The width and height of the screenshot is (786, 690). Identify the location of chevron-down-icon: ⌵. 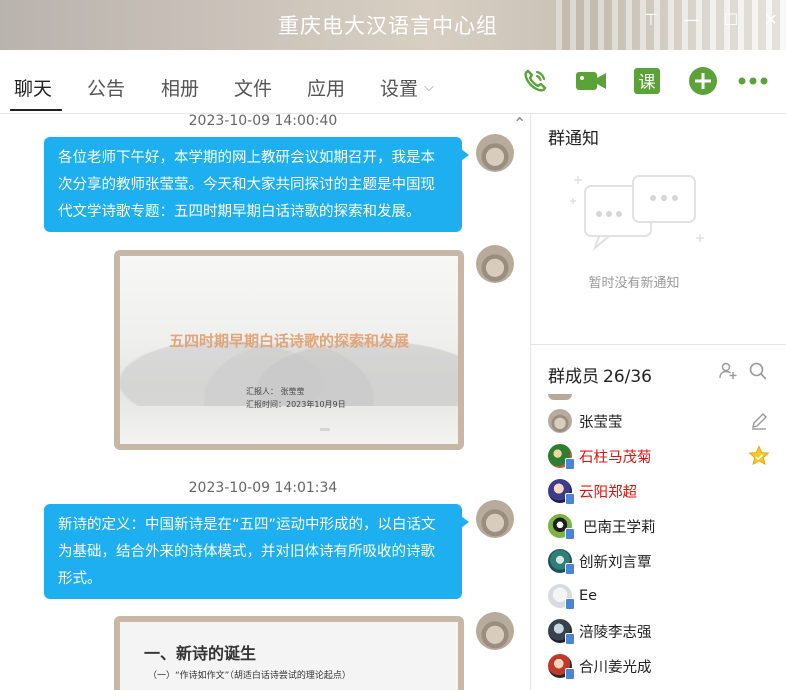
(429, 87).